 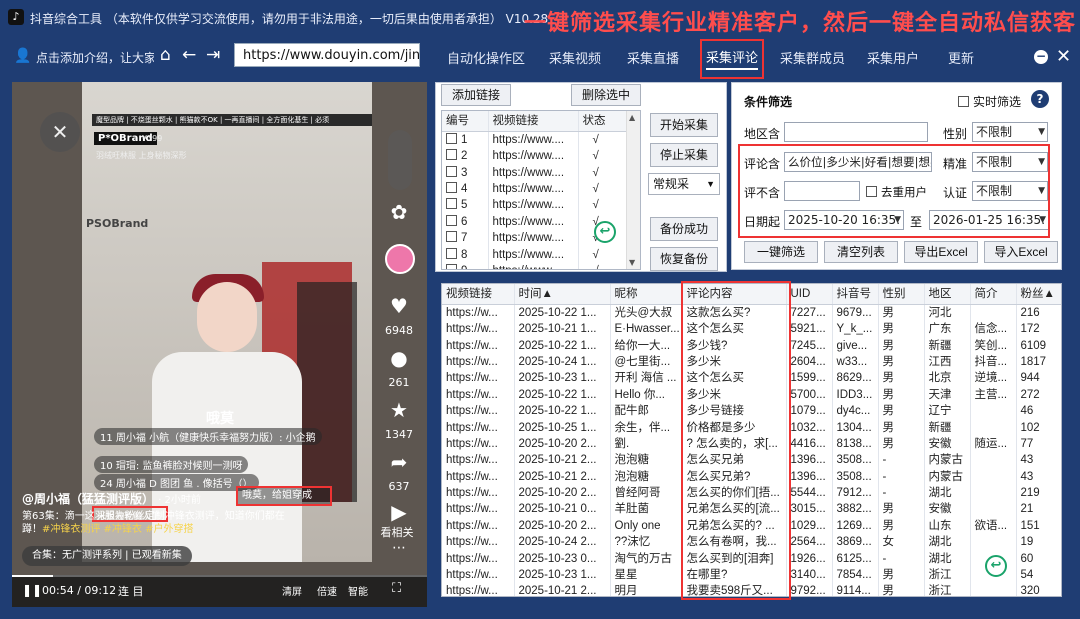 I want to click on tab-update: 更新, so click(x=961, y=57).